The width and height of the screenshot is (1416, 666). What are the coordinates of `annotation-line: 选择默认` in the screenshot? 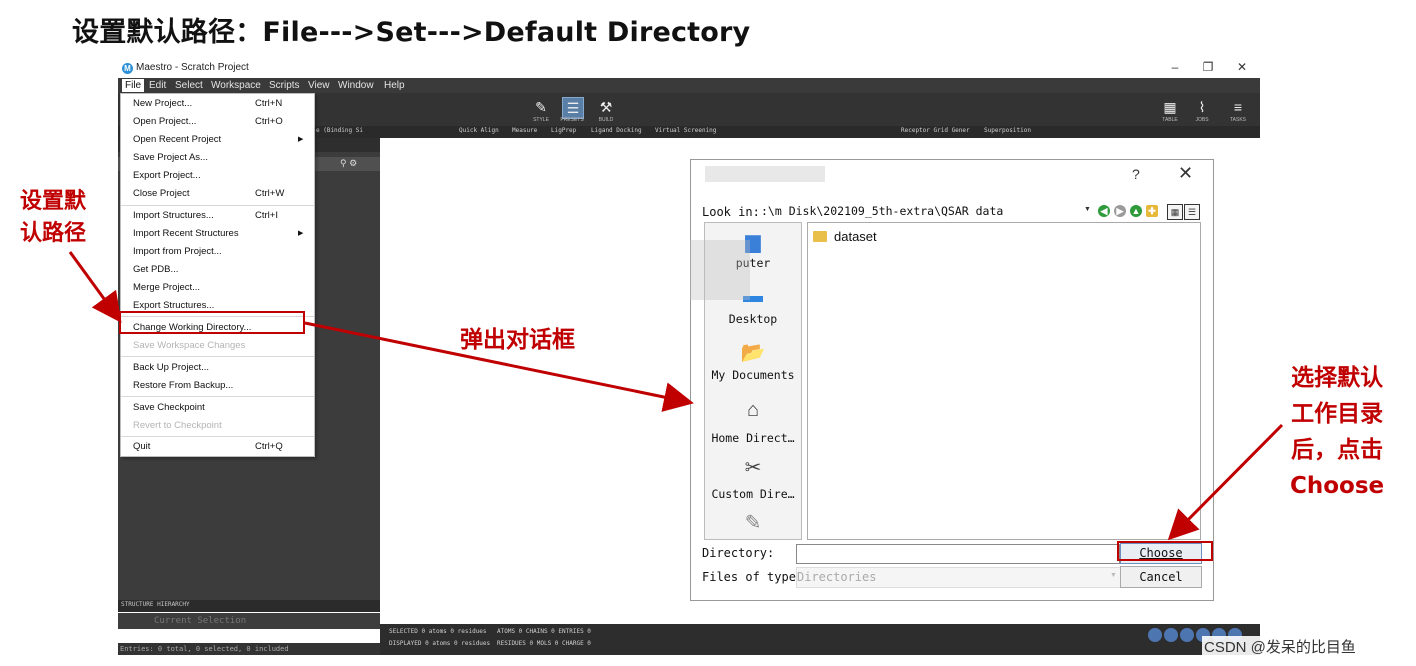 It's located at (1337, 378).